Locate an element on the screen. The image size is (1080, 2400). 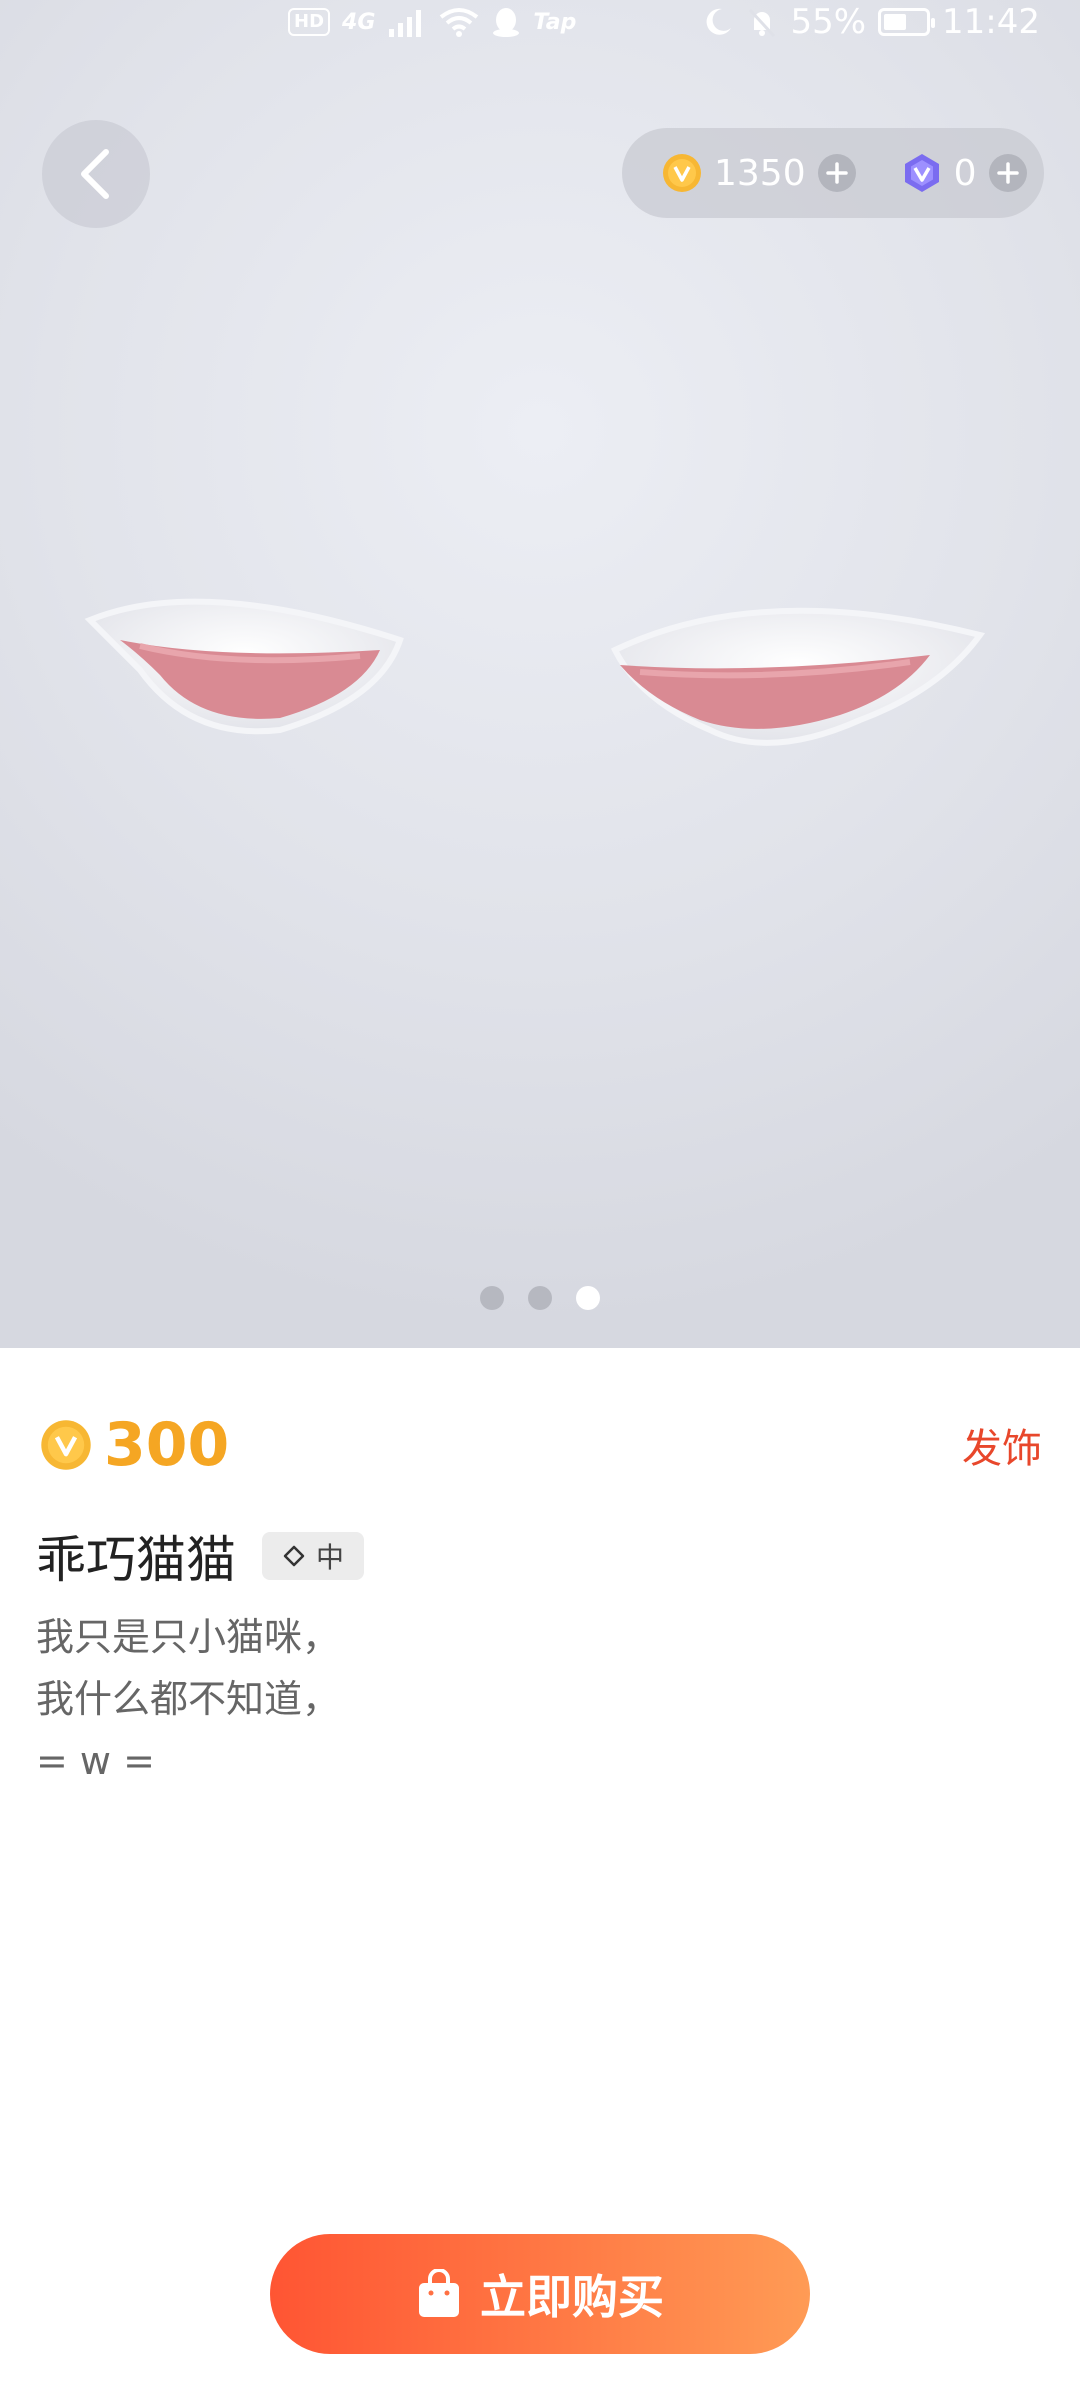
description-line: = w = is located at coordinates (95, 1761).